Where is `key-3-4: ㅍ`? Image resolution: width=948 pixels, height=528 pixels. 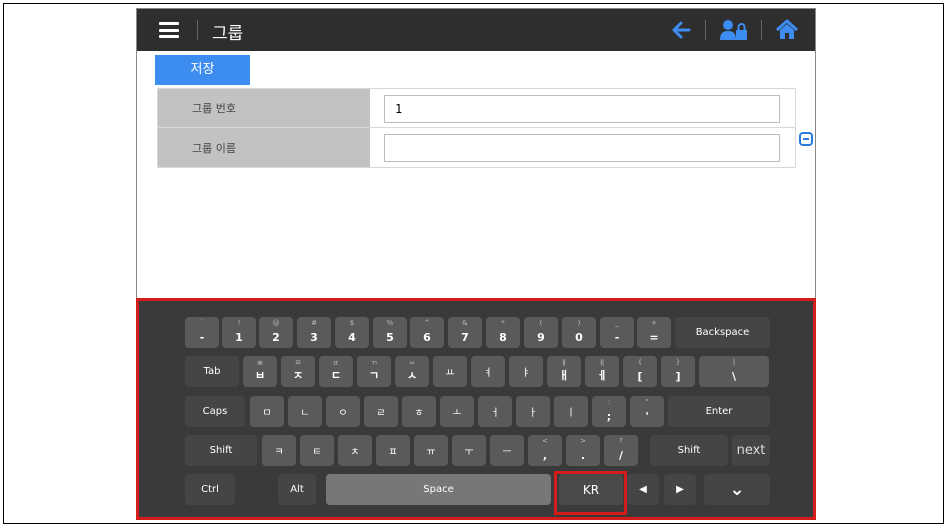
key-3-4: ㅍ is located at coordinates (393, 450).